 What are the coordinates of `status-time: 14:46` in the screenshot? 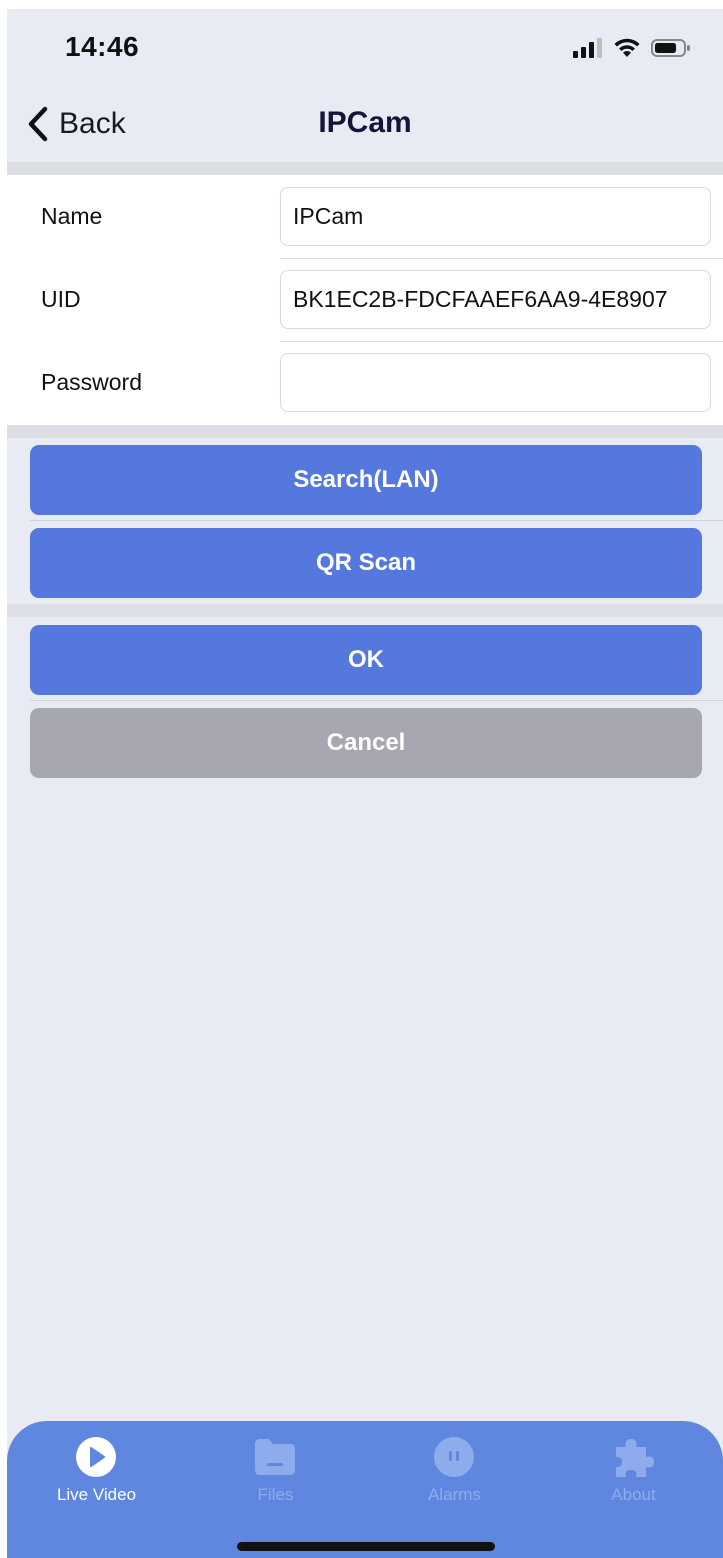 It's located at (102, 46).